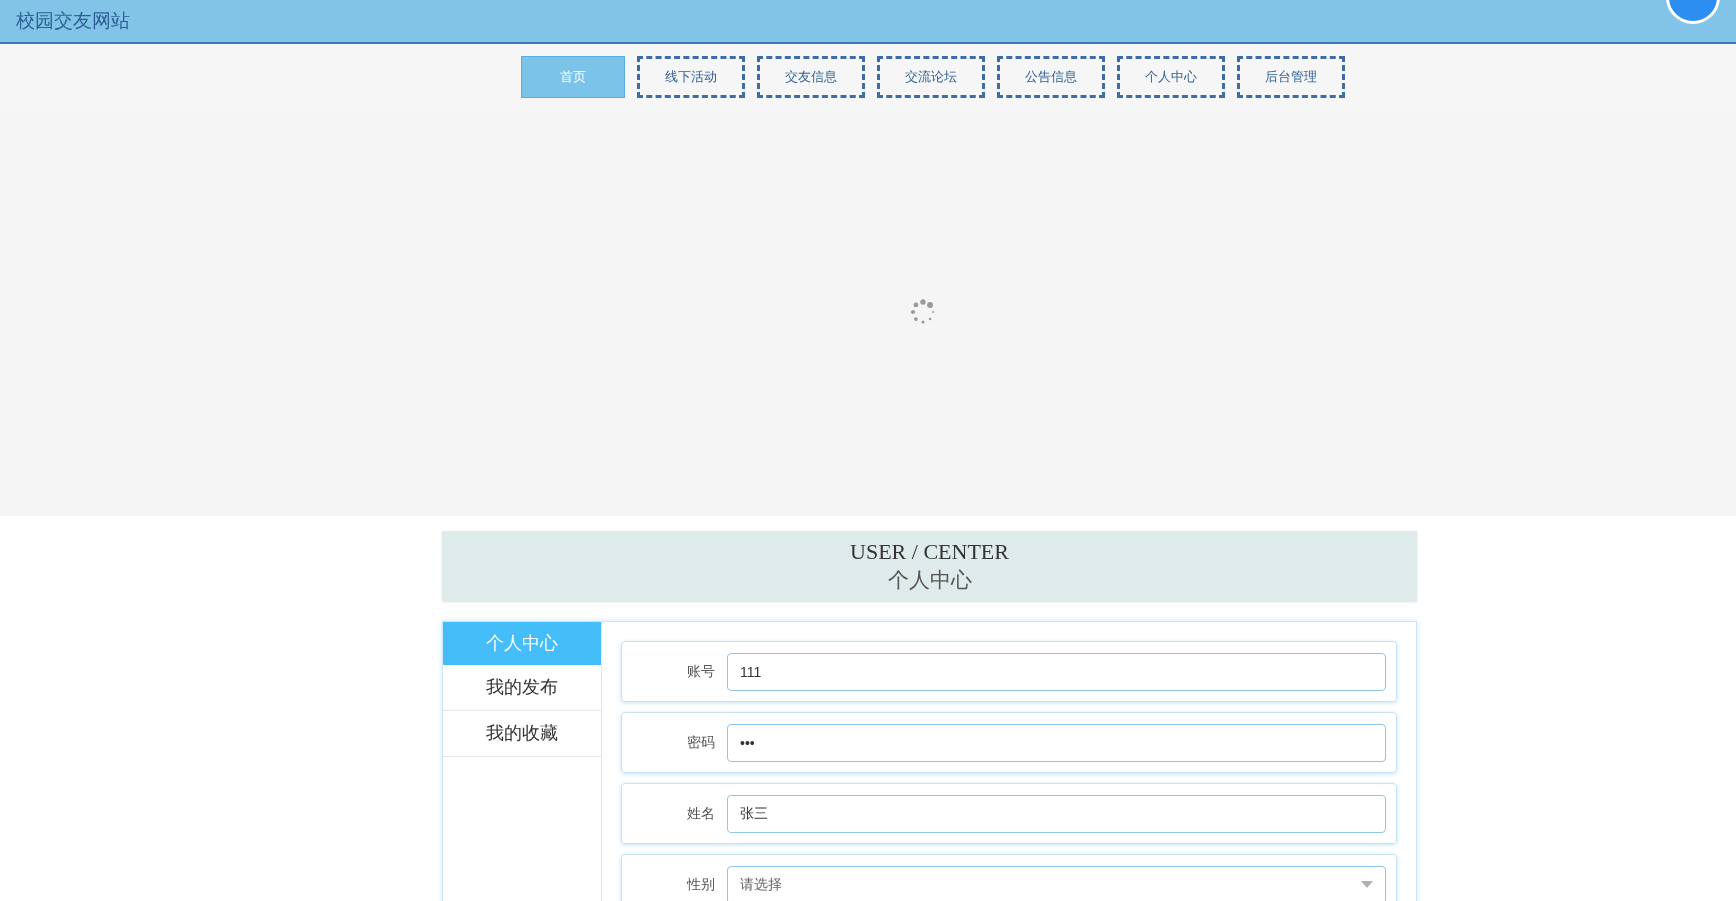 The image size is (1736, 901). I want to click on nav-tab: 后台管理, so click(1291, 77).